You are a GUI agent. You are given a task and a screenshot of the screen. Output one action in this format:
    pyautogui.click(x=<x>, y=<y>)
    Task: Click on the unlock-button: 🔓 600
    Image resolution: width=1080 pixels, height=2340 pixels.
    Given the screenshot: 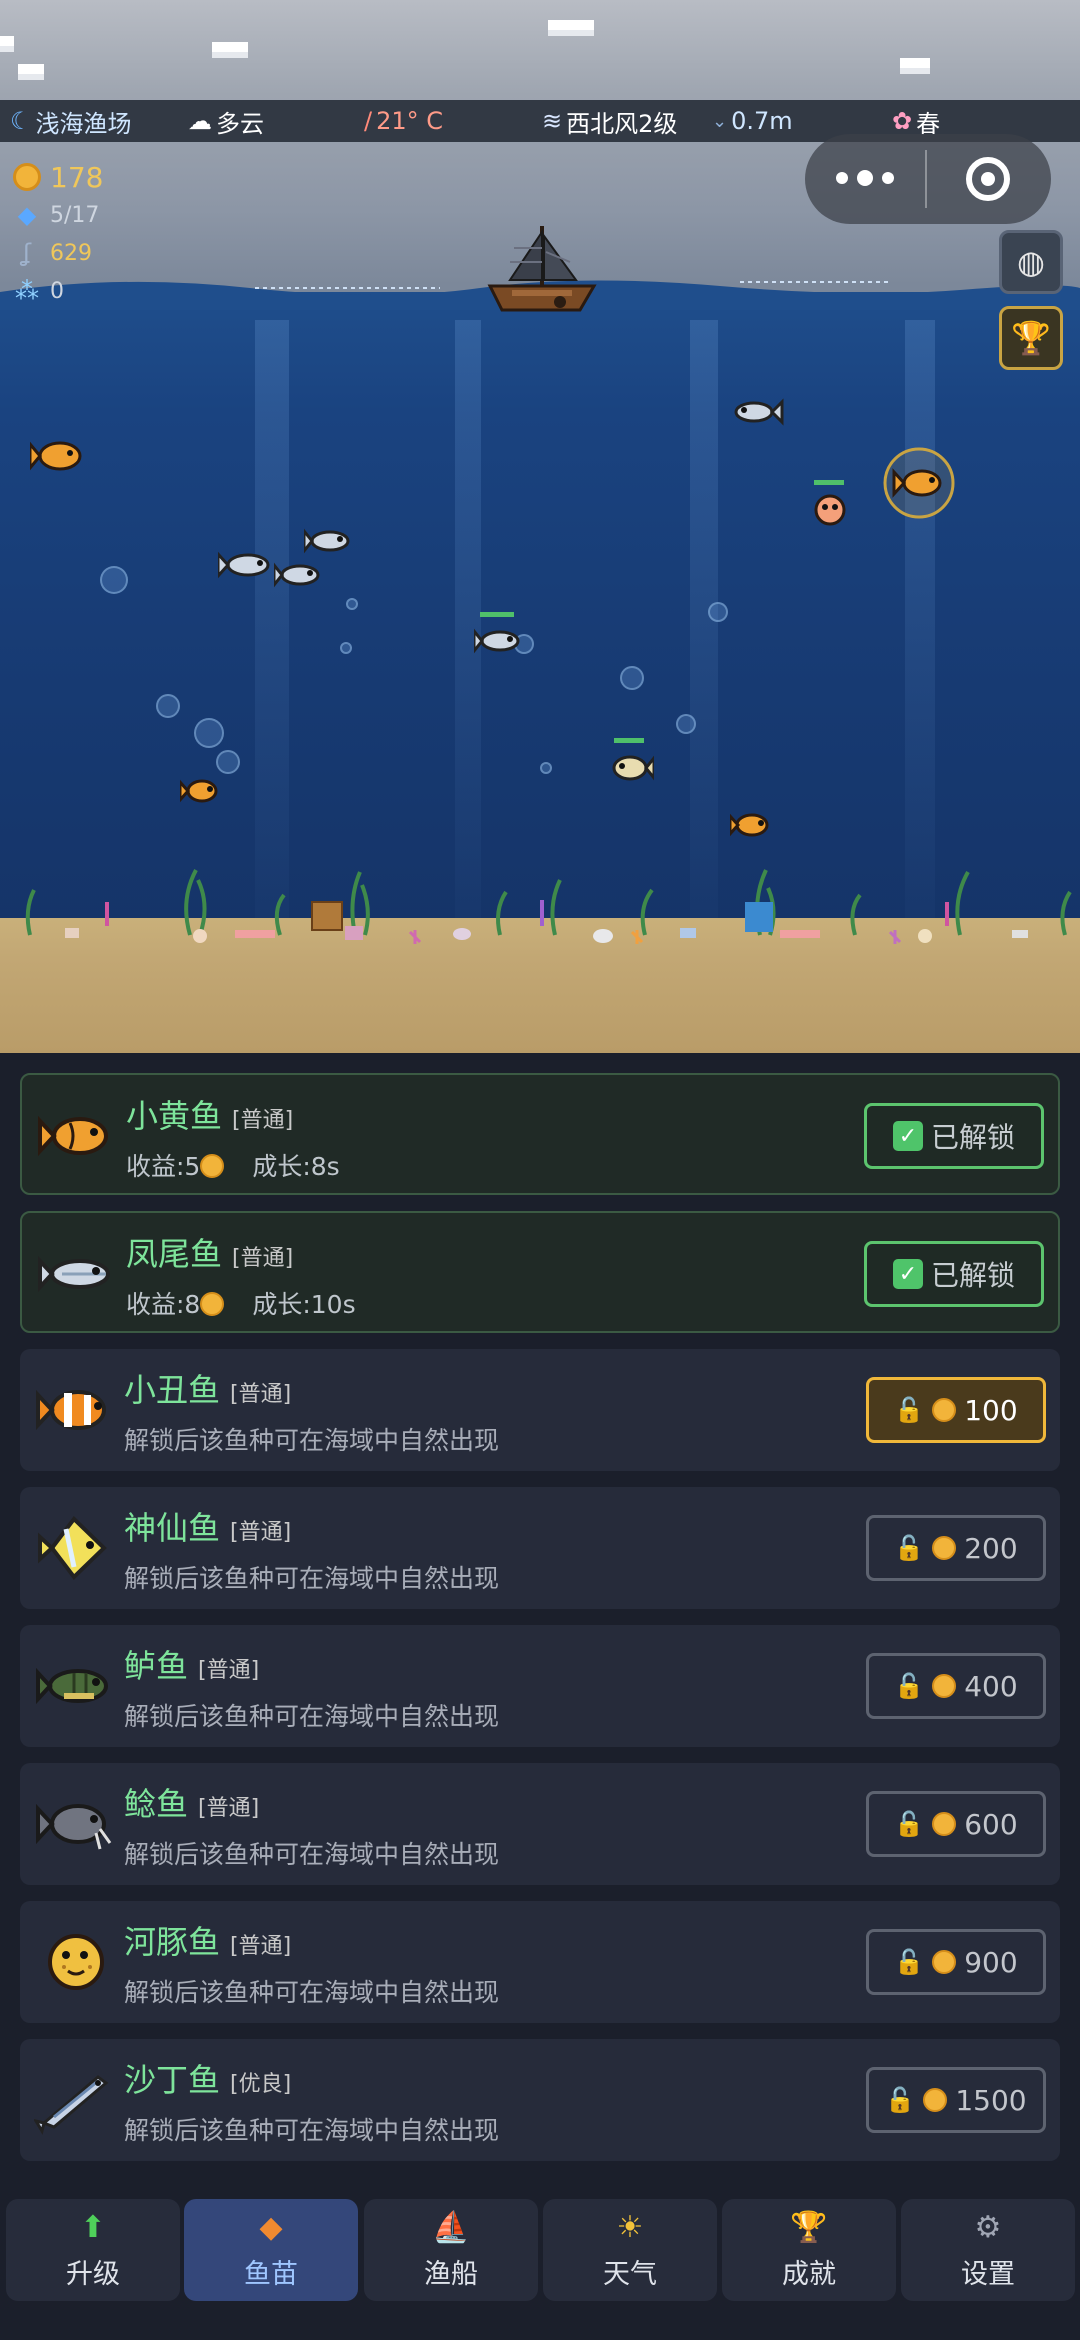 What is the action you would take?
    pyautogui.click(x=956, y=1824)
    